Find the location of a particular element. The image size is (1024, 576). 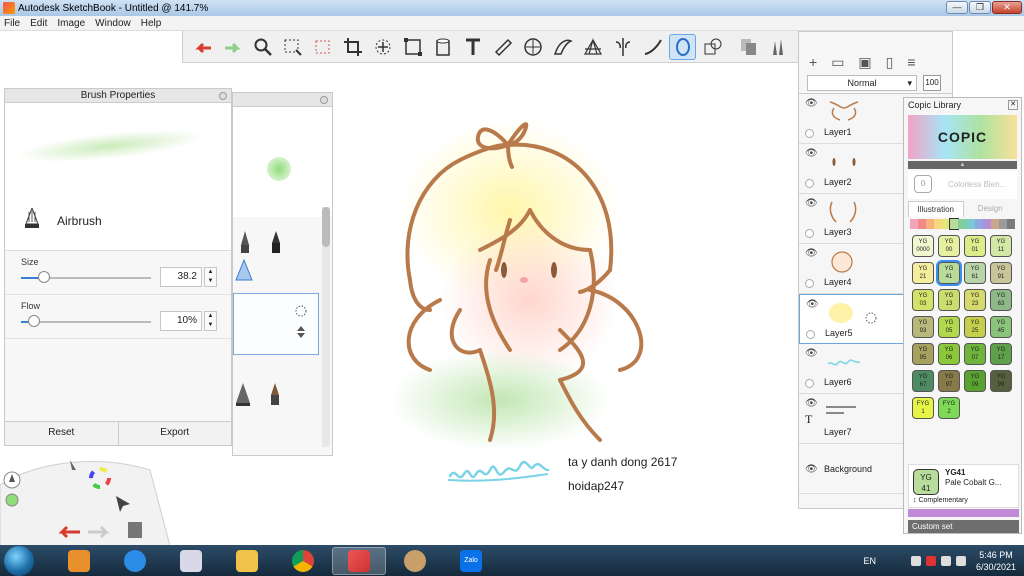

brush-cone-icon is located at coordinates (243, 395).